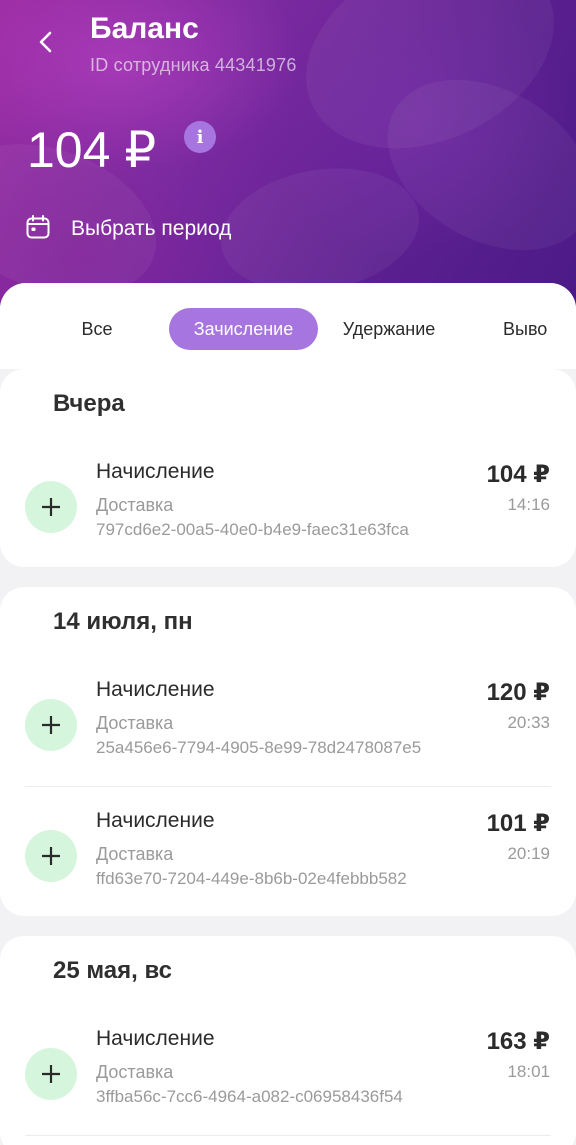 The height and width of the screenshot is (1145, 576). What do you see at coordinates (38, 229) in the screenshot?
I see `calendar-icon` at bounding box center [38, 229].